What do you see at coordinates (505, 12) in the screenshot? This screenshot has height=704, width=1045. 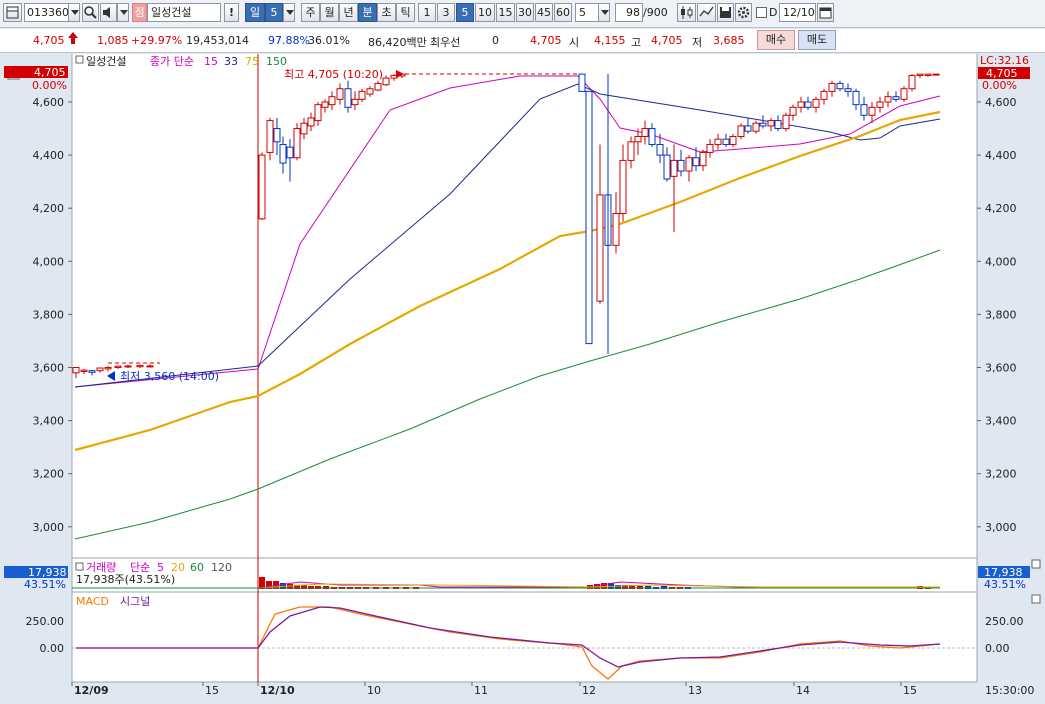 I see `interval-button-15: 15` at bounding box center [505, 12].